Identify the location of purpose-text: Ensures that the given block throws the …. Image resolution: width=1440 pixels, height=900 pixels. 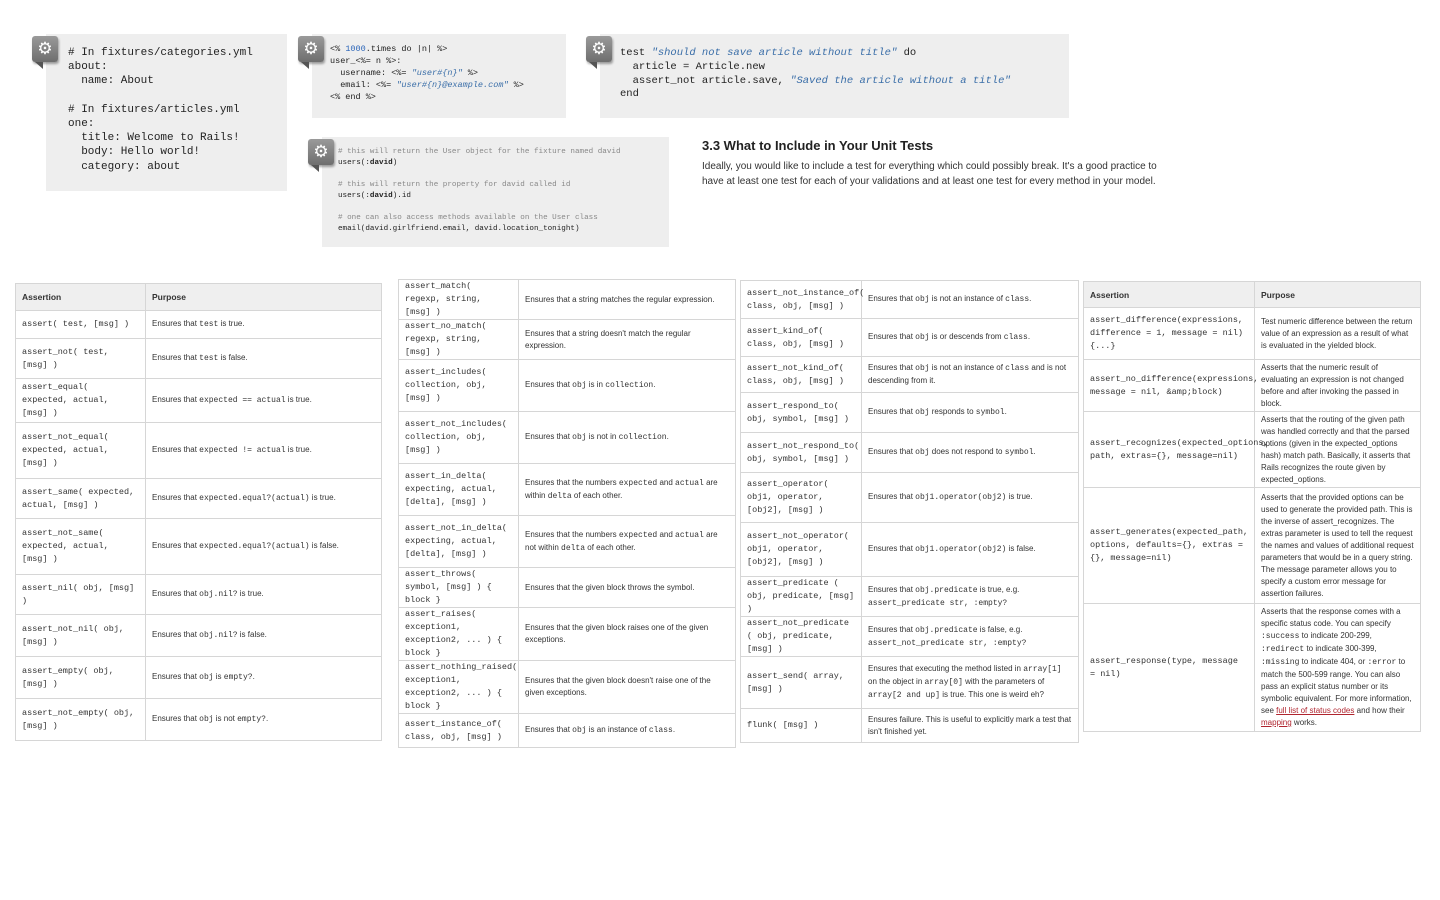
(610, 587).